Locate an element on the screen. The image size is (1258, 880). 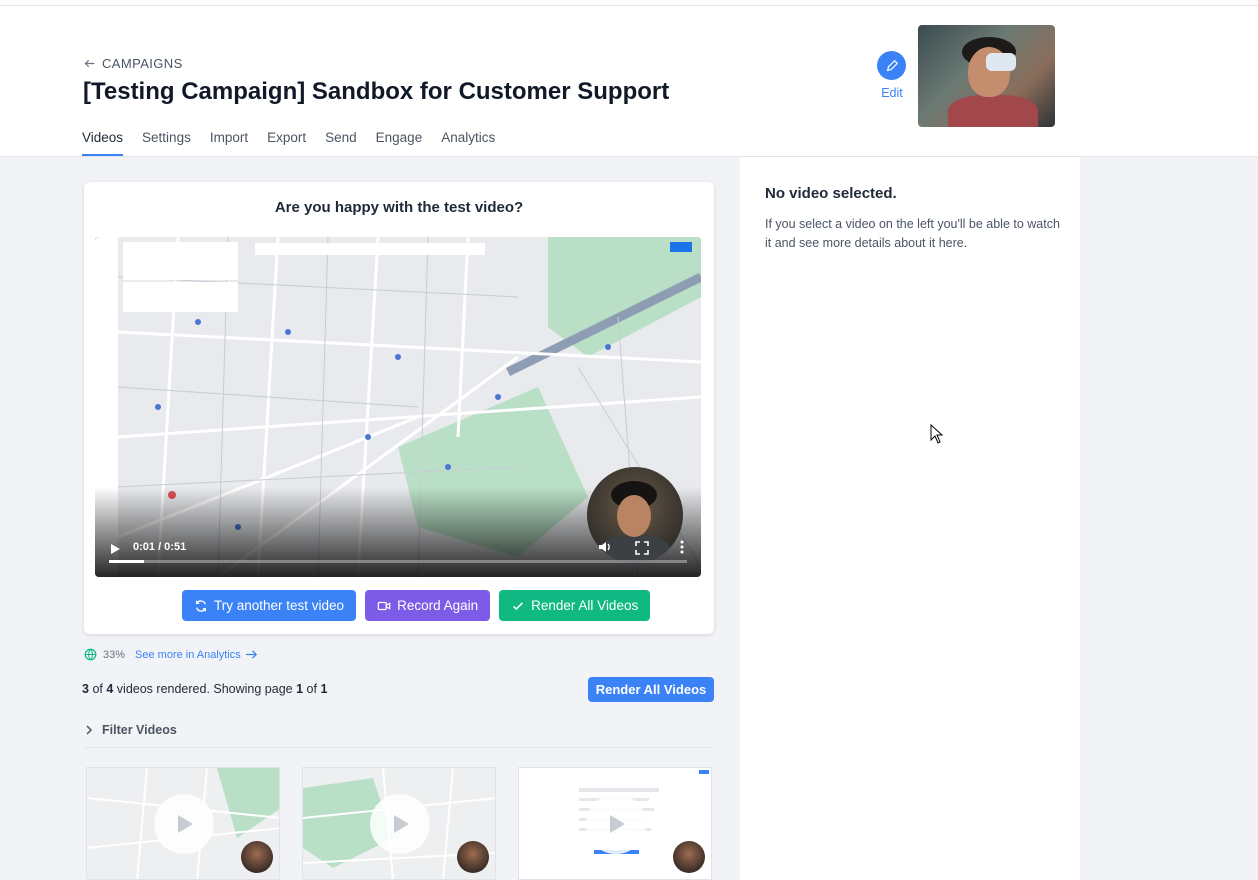
analytics-link-label: See more in Analytics is located at coordinates (188, 654).